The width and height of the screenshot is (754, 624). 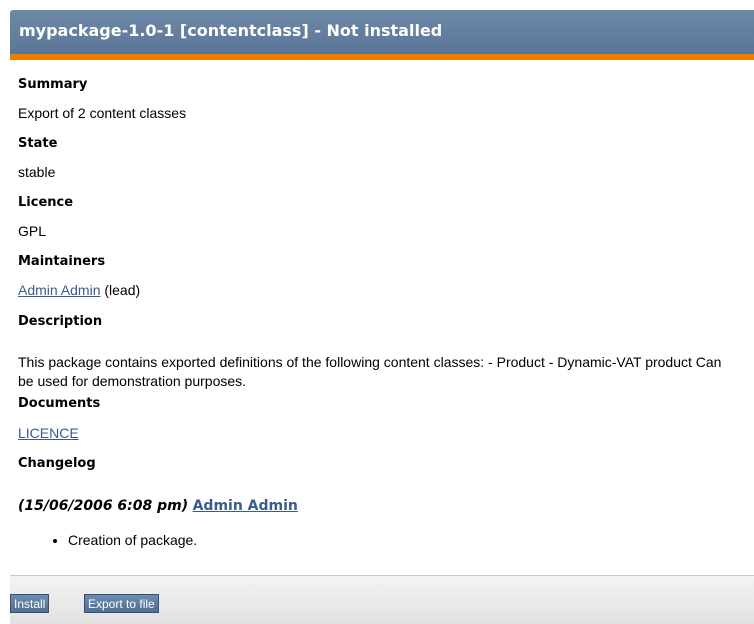 I want to click on changelog-author-link: Admin Admin, so click(x=245, y=506).